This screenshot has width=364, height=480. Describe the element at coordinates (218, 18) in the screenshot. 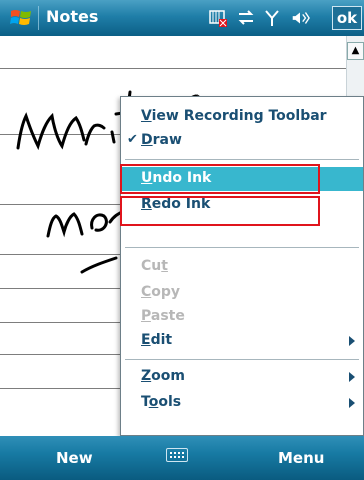

I see `sim-card-icon` at that location.